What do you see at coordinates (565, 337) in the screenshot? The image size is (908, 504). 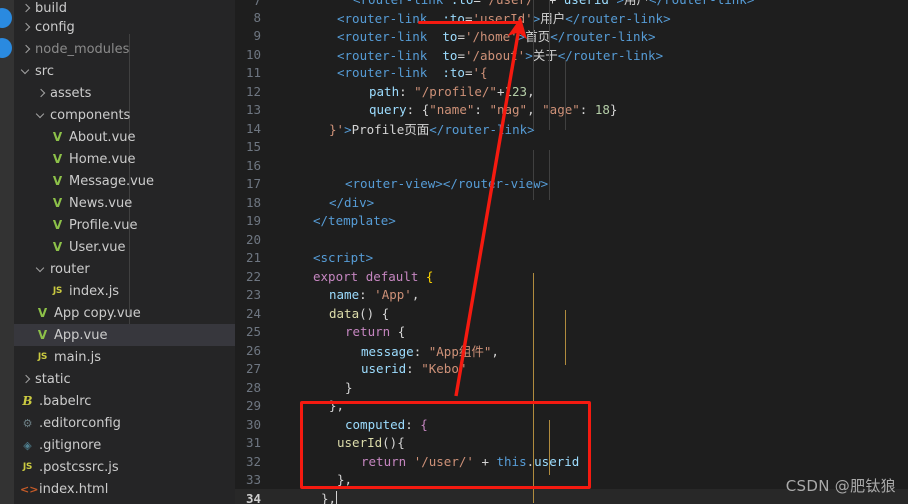 I see `code-scope-guide` at bounding box center [565, 337].